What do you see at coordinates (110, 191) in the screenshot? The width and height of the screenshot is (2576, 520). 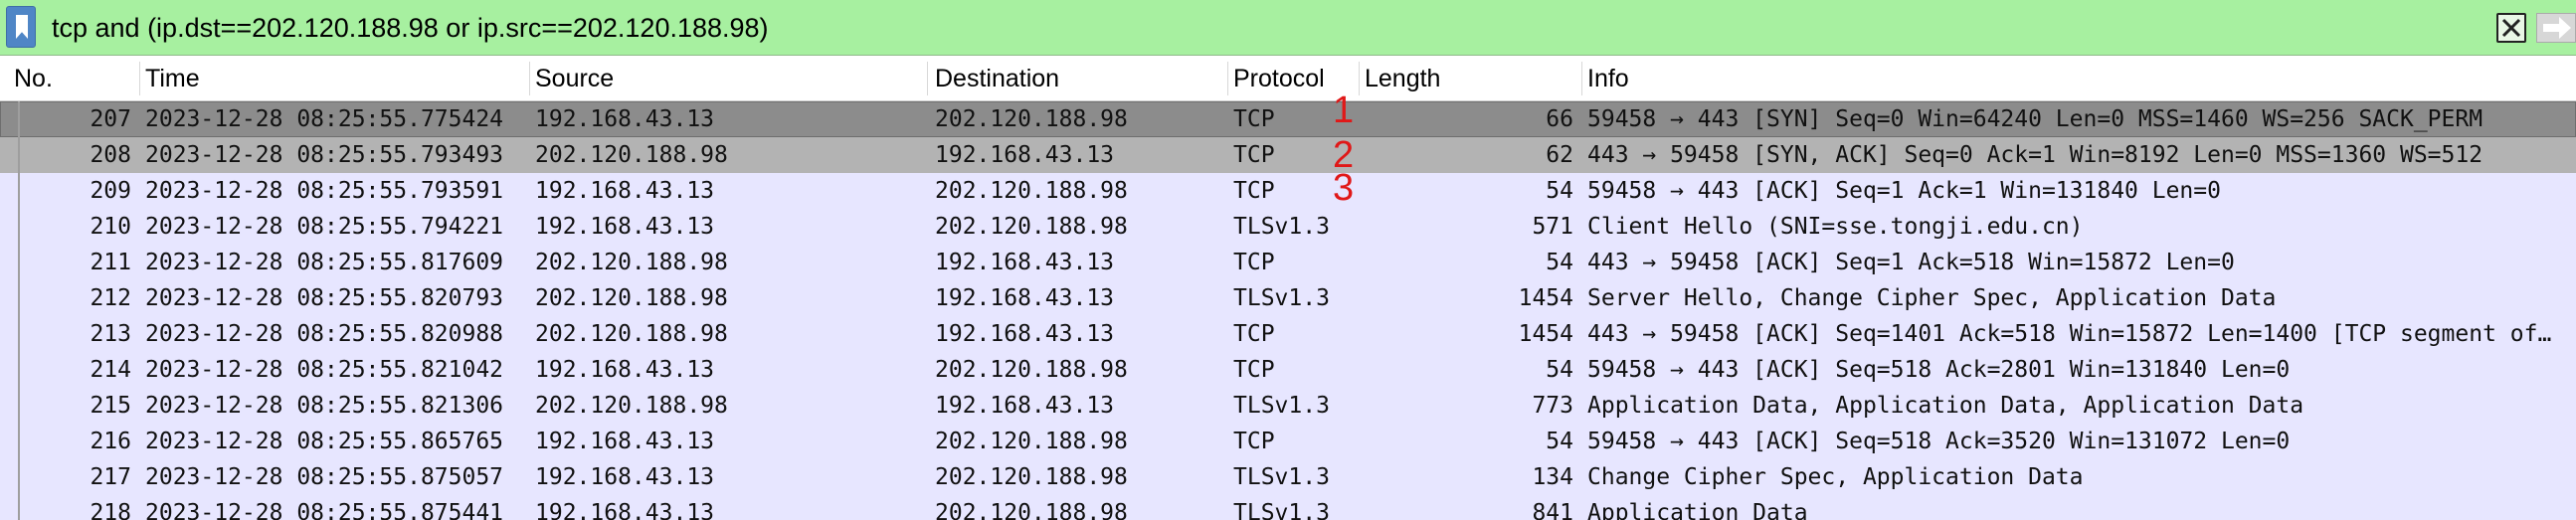 I see `packet-no: 209` at bounding box center [110, 191].